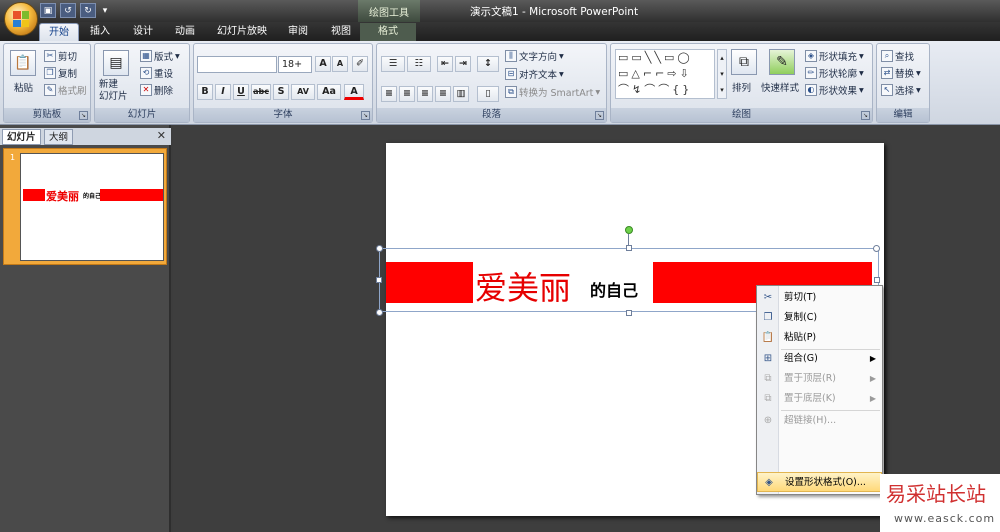 Image resolution: width=1000 pixels, height=532 pixels. I want to click on undo-icon: ↺, so click(68, 10).